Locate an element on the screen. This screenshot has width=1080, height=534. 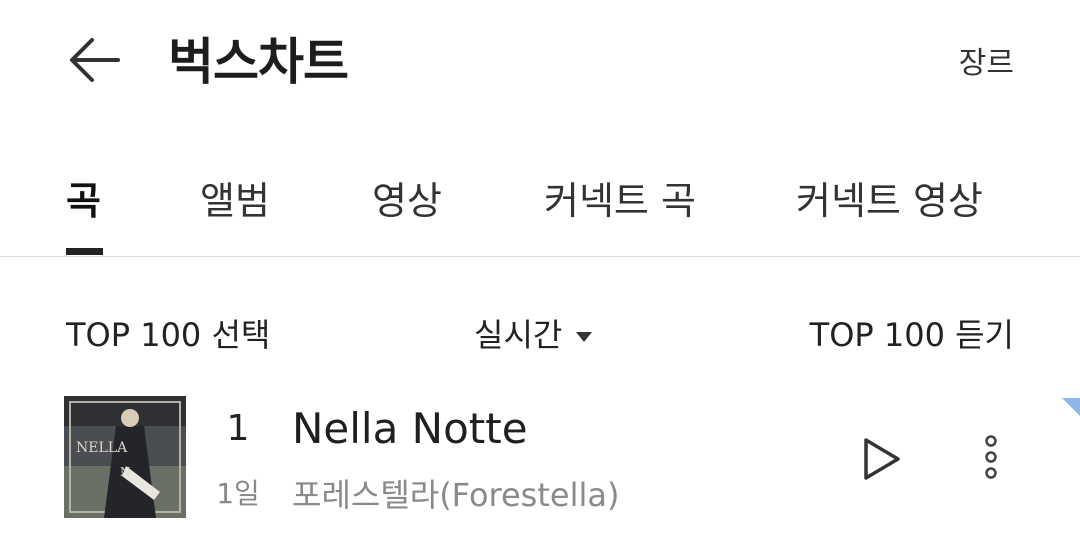
more-options-button is located at coordinates (991, 457).